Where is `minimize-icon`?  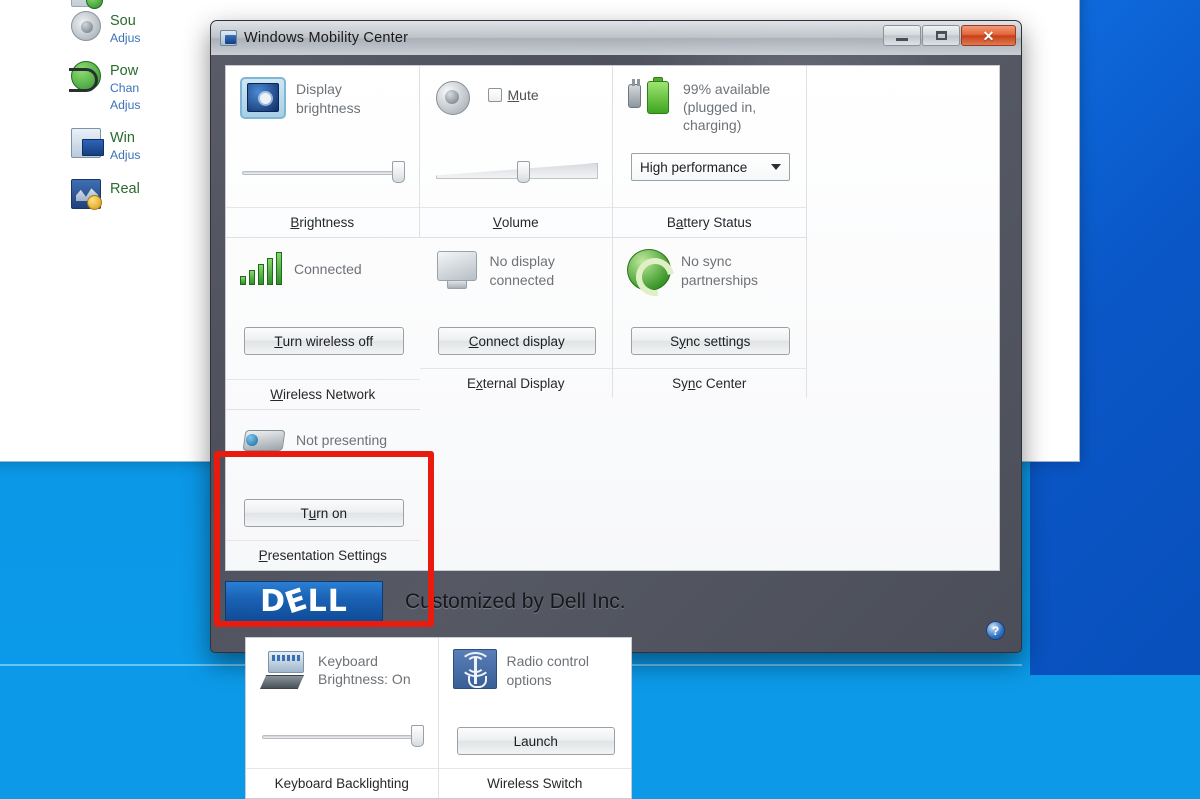 minimize-icon is located at coordinates (902, 39).